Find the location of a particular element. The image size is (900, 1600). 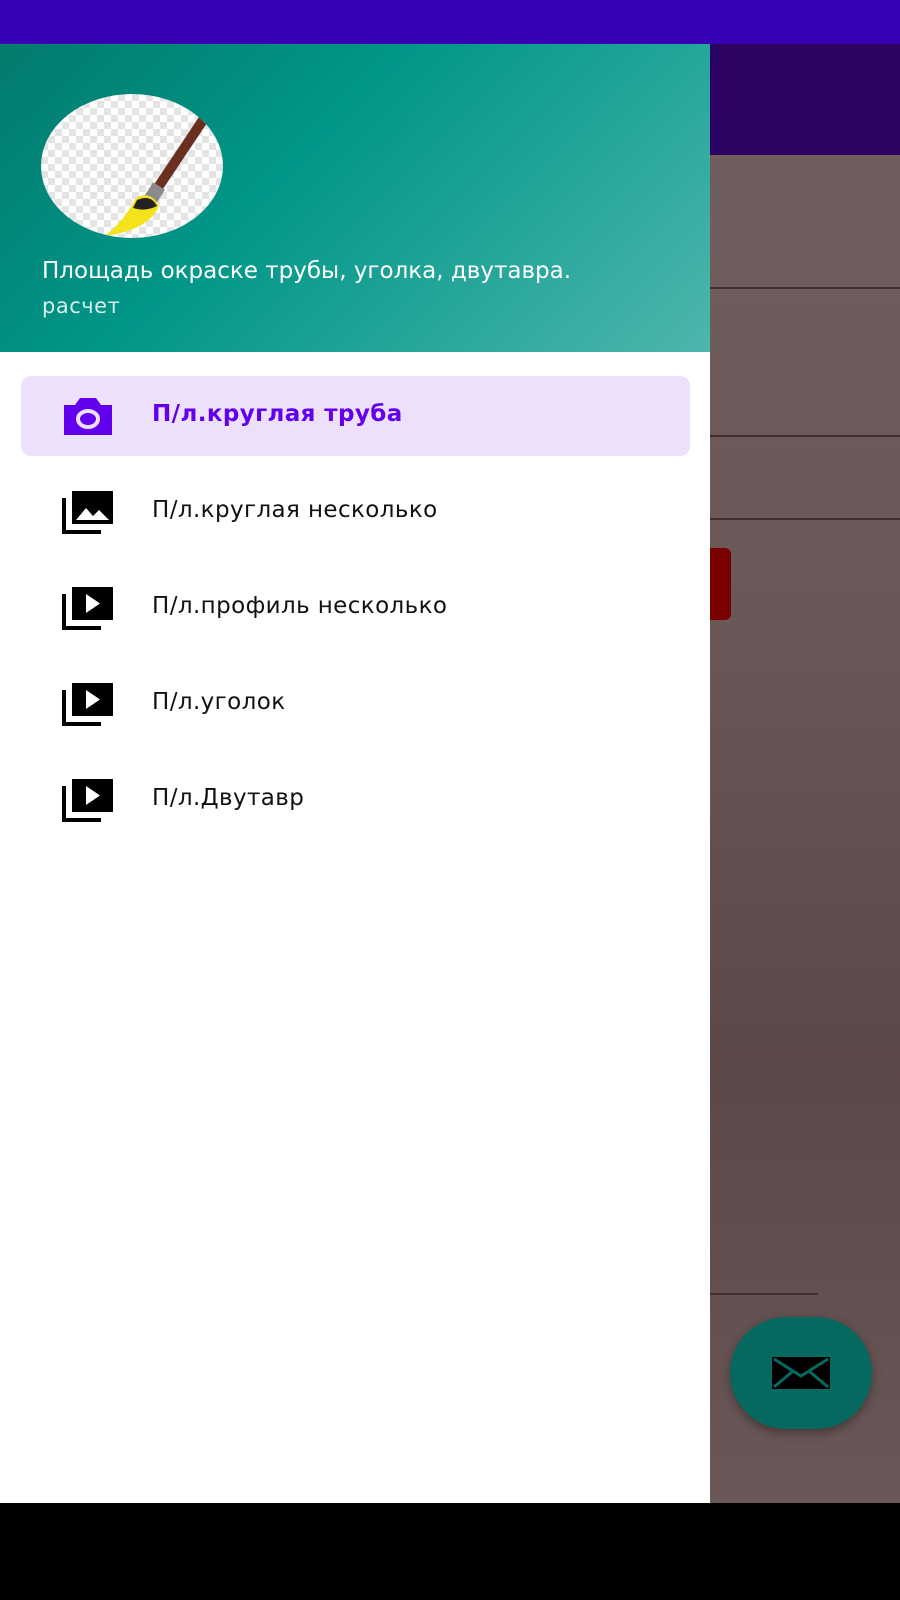

menu-item-label: П/л.профиль несколько is located at coordinates (300, 606).